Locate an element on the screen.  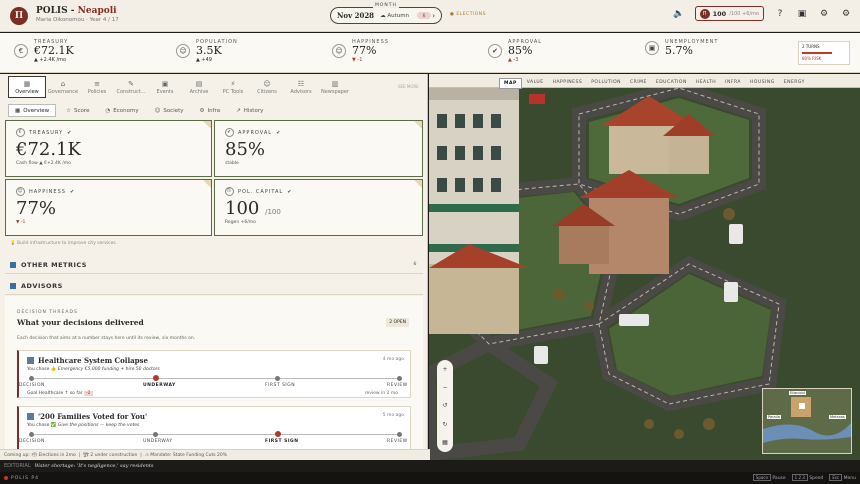
layer-tab-pollution: POLLUTION is located at coordinates (606, 83).